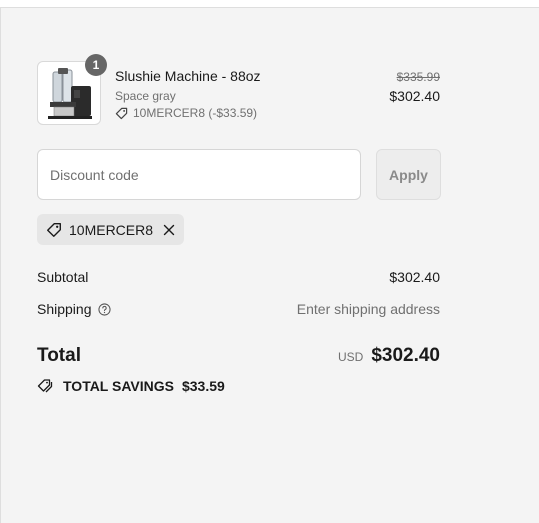 The image size is (539, 523). I want to click on total-savings: TOTAL SAVINGS $33.59, so click(131, 386).